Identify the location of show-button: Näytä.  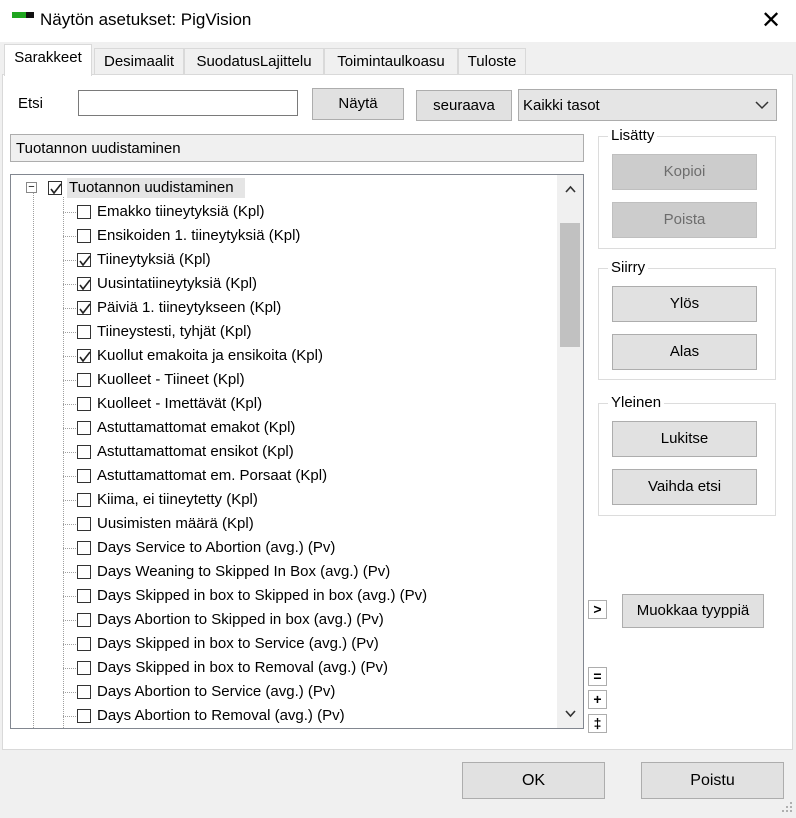
(358, 104).